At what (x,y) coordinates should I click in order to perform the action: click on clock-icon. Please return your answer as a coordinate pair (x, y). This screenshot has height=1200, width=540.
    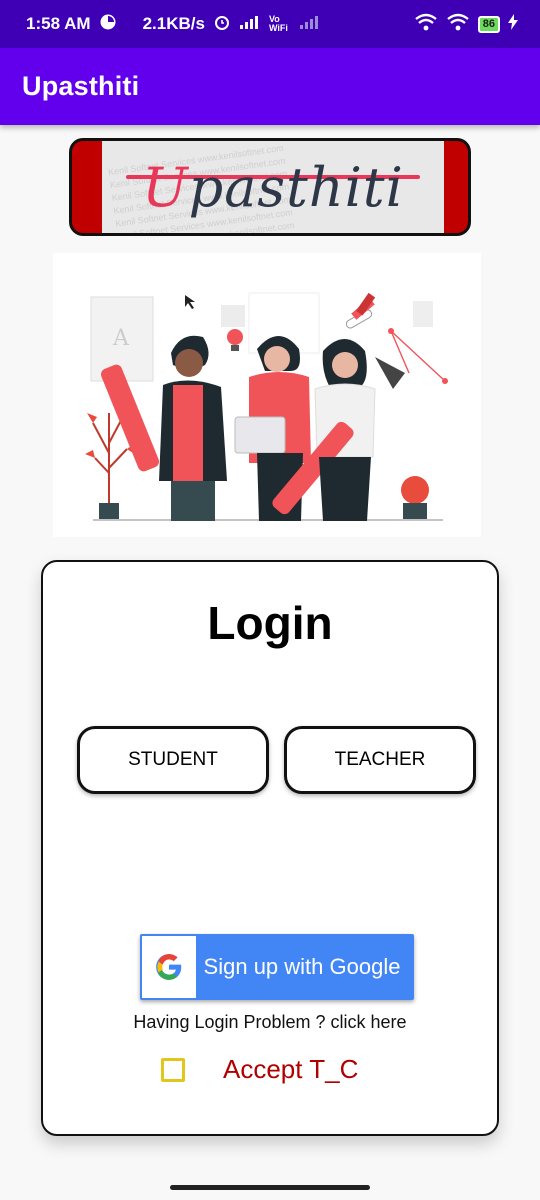
    Looking at the image, I should click on (108, 24).